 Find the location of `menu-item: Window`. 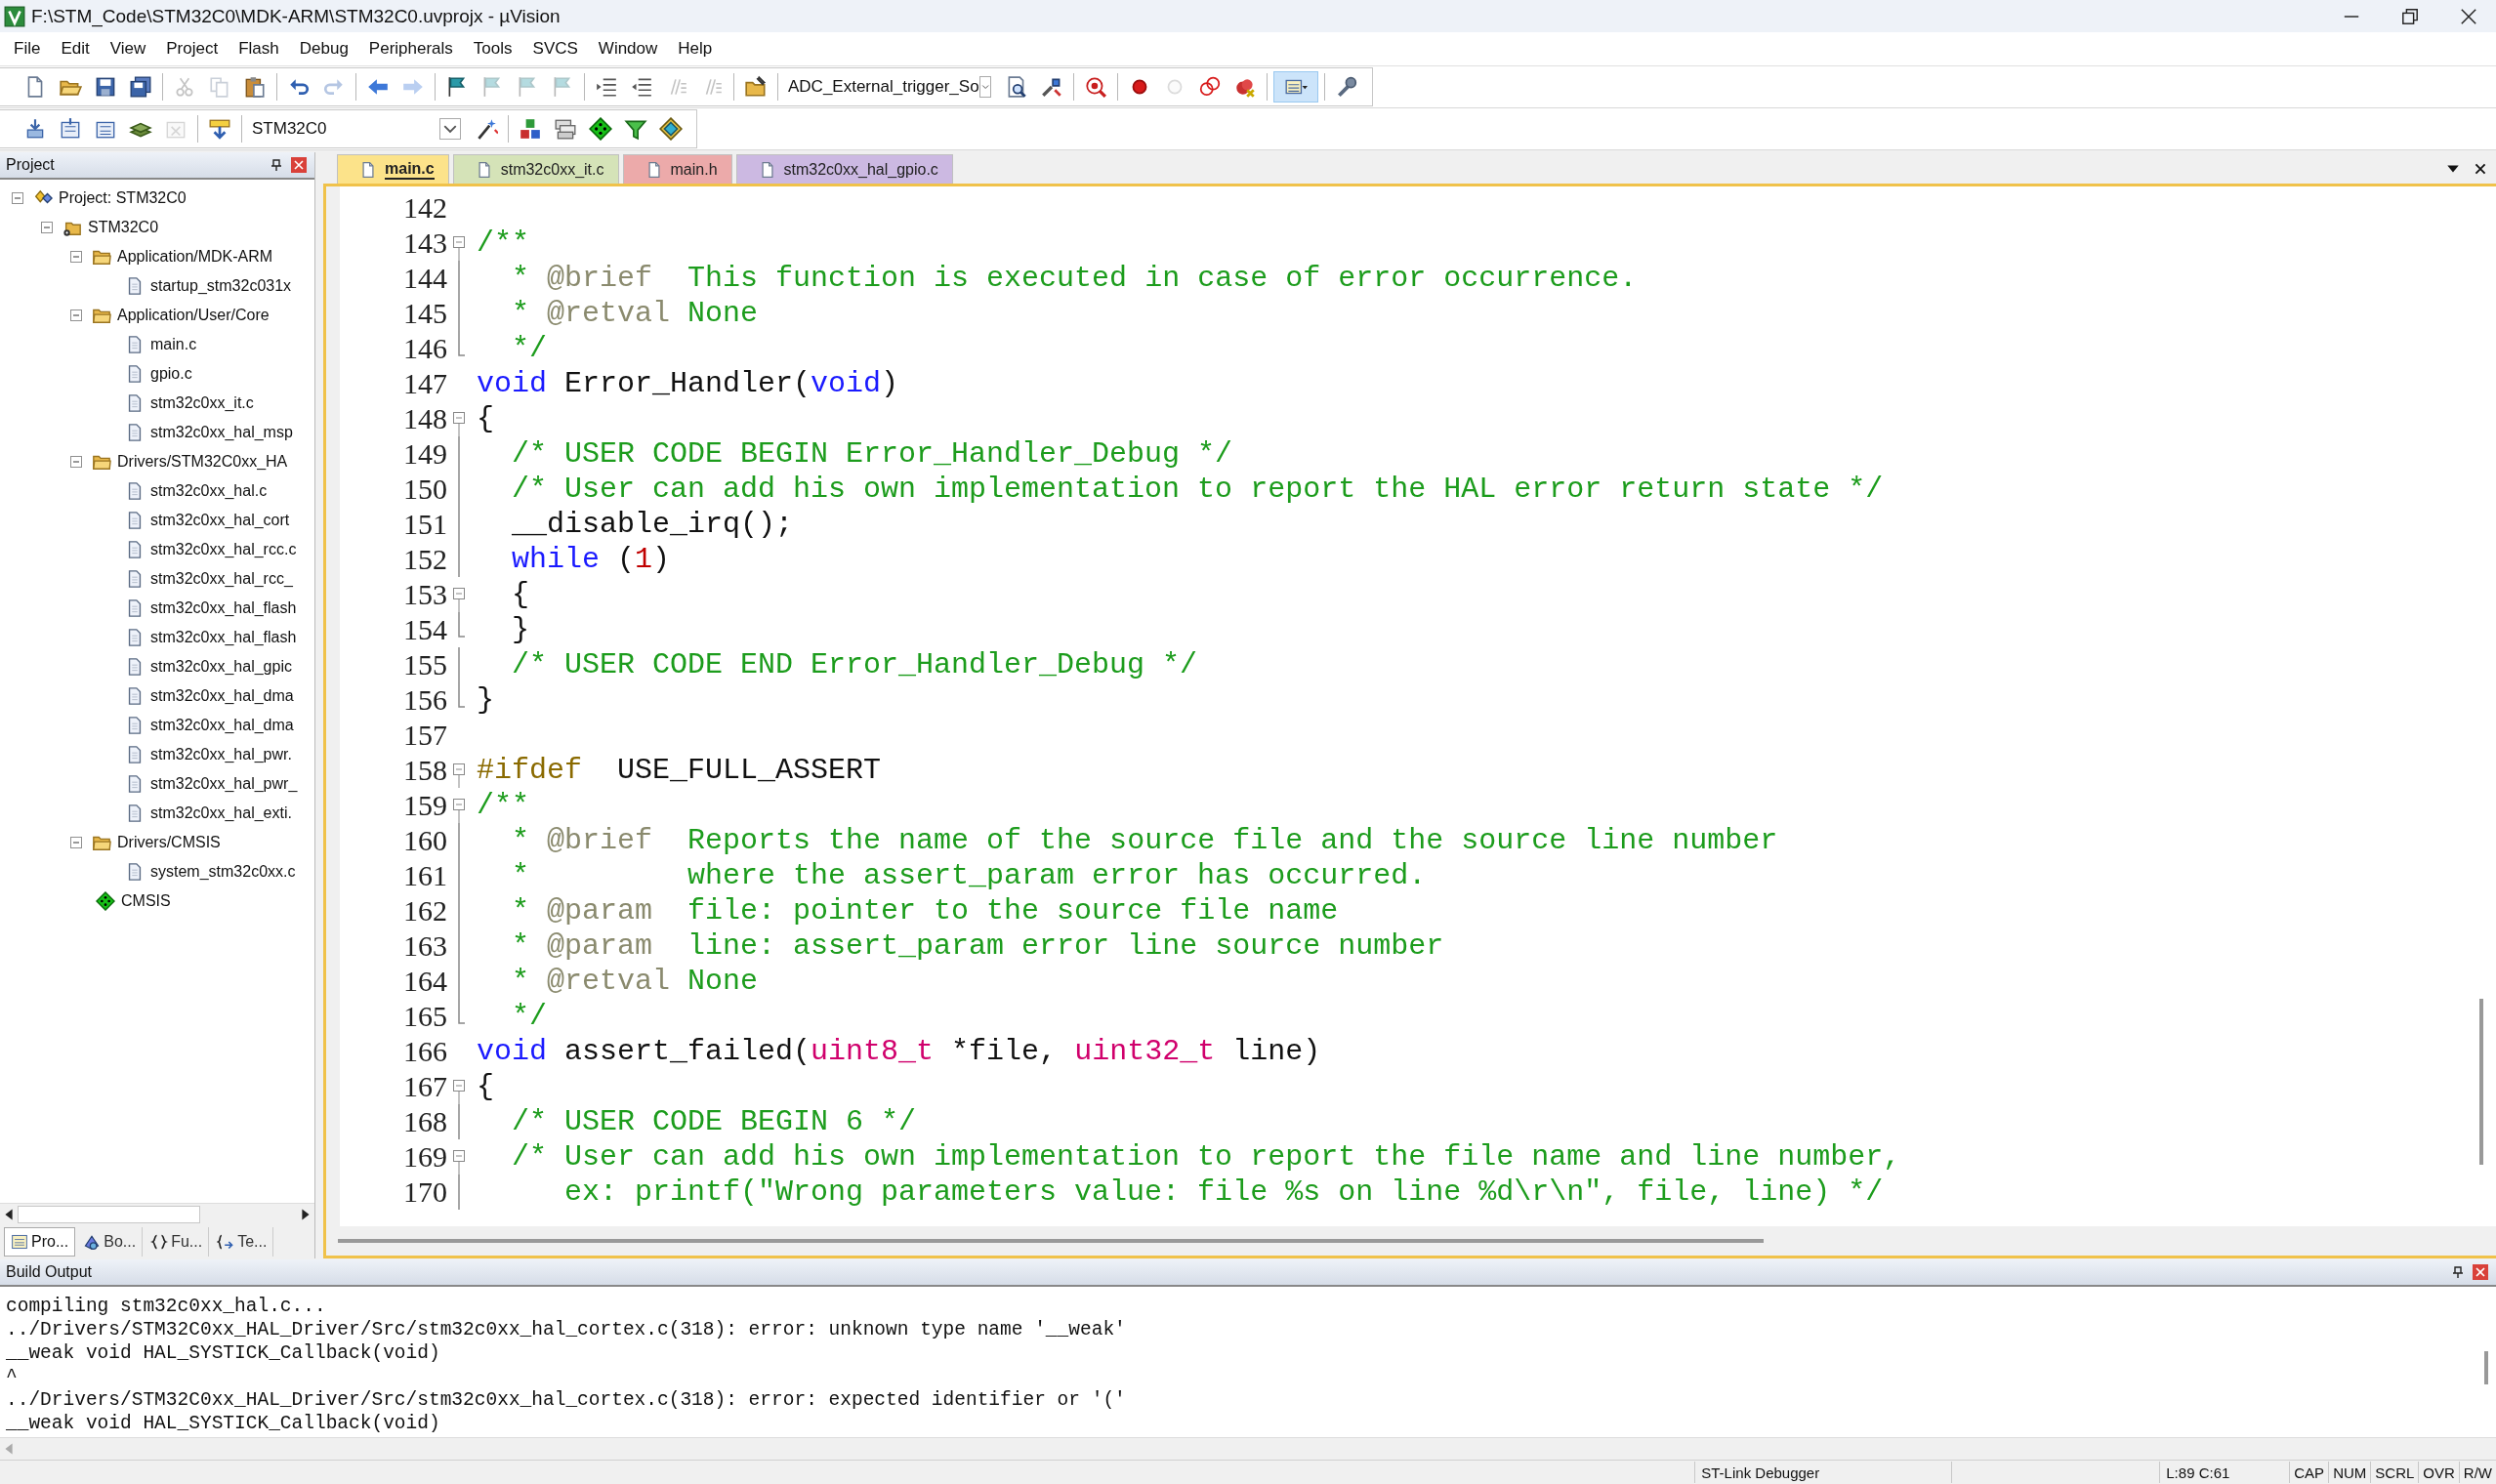

menu-item: Window is located at coordinates (628, 49).